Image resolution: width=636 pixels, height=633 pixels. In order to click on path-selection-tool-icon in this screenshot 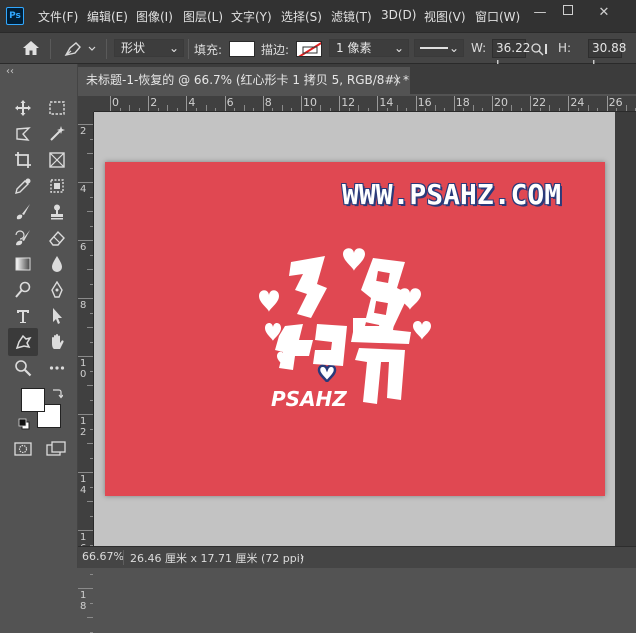, I will do `click(57, 316)`.